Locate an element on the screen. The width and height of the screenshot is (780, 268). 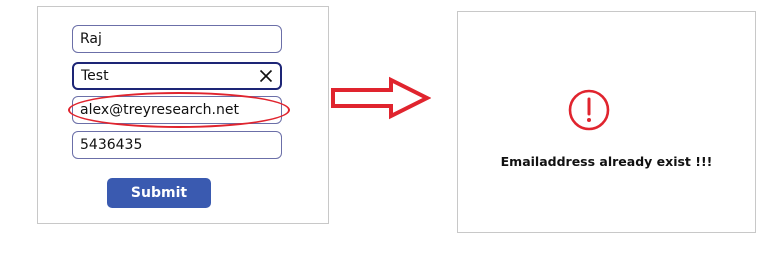
error-message: Emailaddress already exist !!! is located at coordinates (606, 161).